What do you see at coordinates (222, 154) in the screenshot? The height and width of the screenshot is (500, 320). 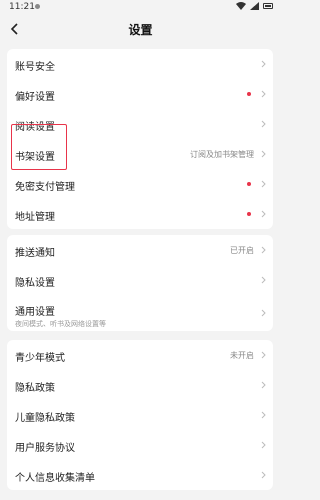 I see `row-value: 订阅及加书架管理` at bounding box center [222, 154].